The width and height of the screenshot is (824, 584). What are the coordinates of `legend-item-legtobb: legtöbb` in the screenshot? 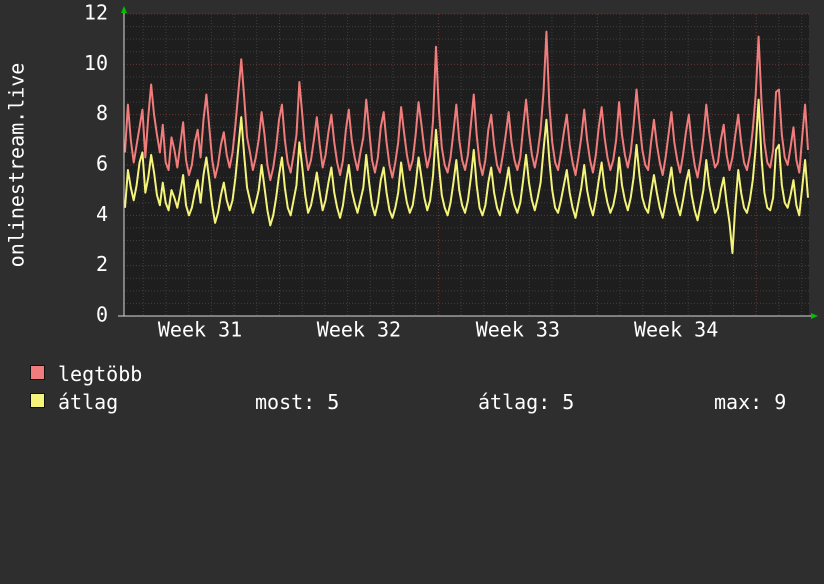 It's located at (86, 374).